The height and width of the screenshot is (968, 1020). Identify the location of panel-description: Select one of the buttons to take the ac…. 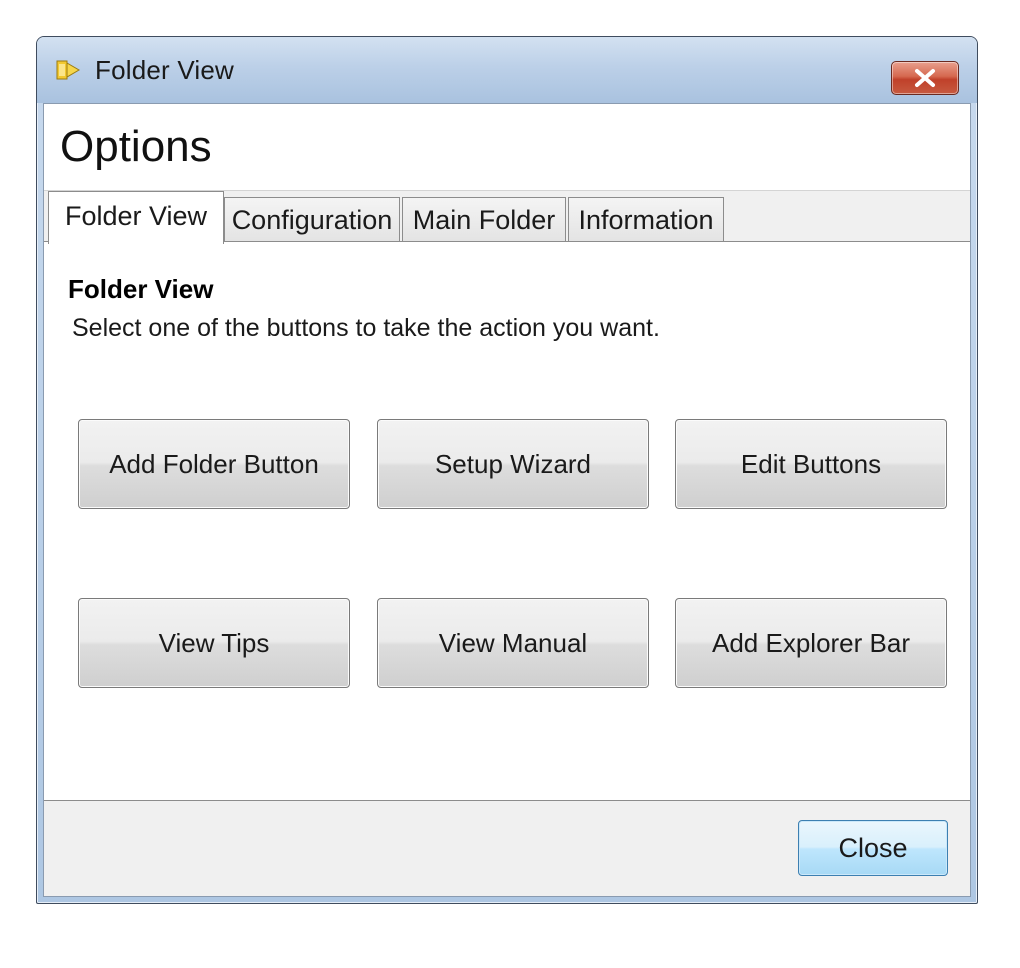
(366, 328).